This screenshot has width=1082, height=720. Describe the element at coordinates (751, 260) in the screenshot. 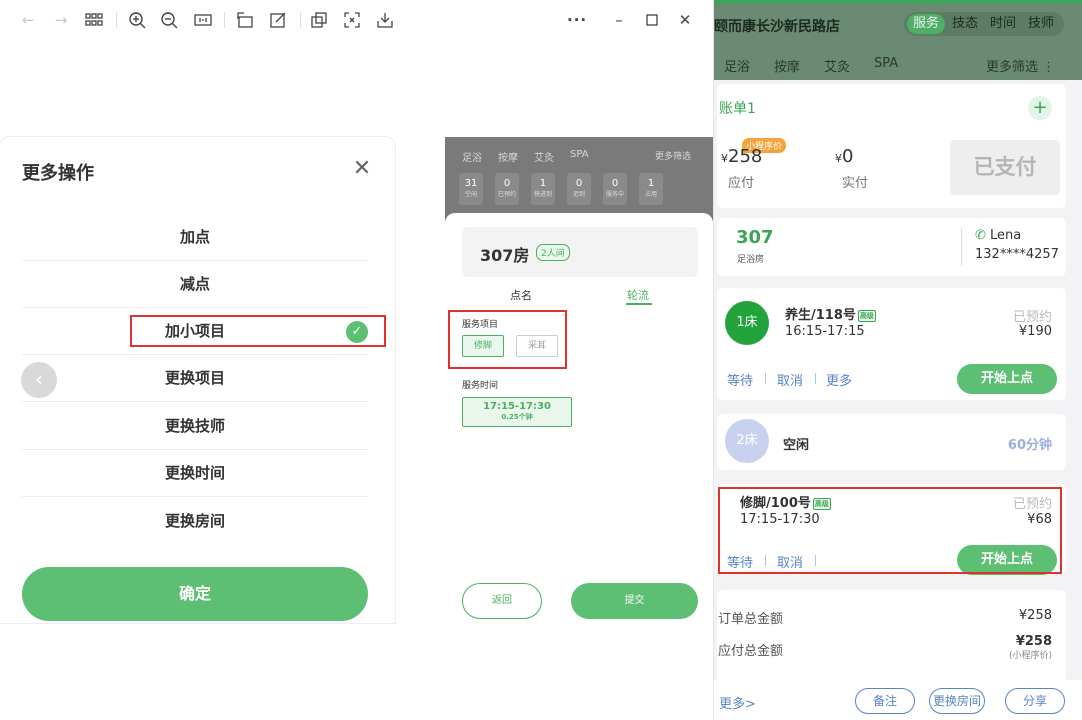

I see `room-type: 足浴房` at that location.